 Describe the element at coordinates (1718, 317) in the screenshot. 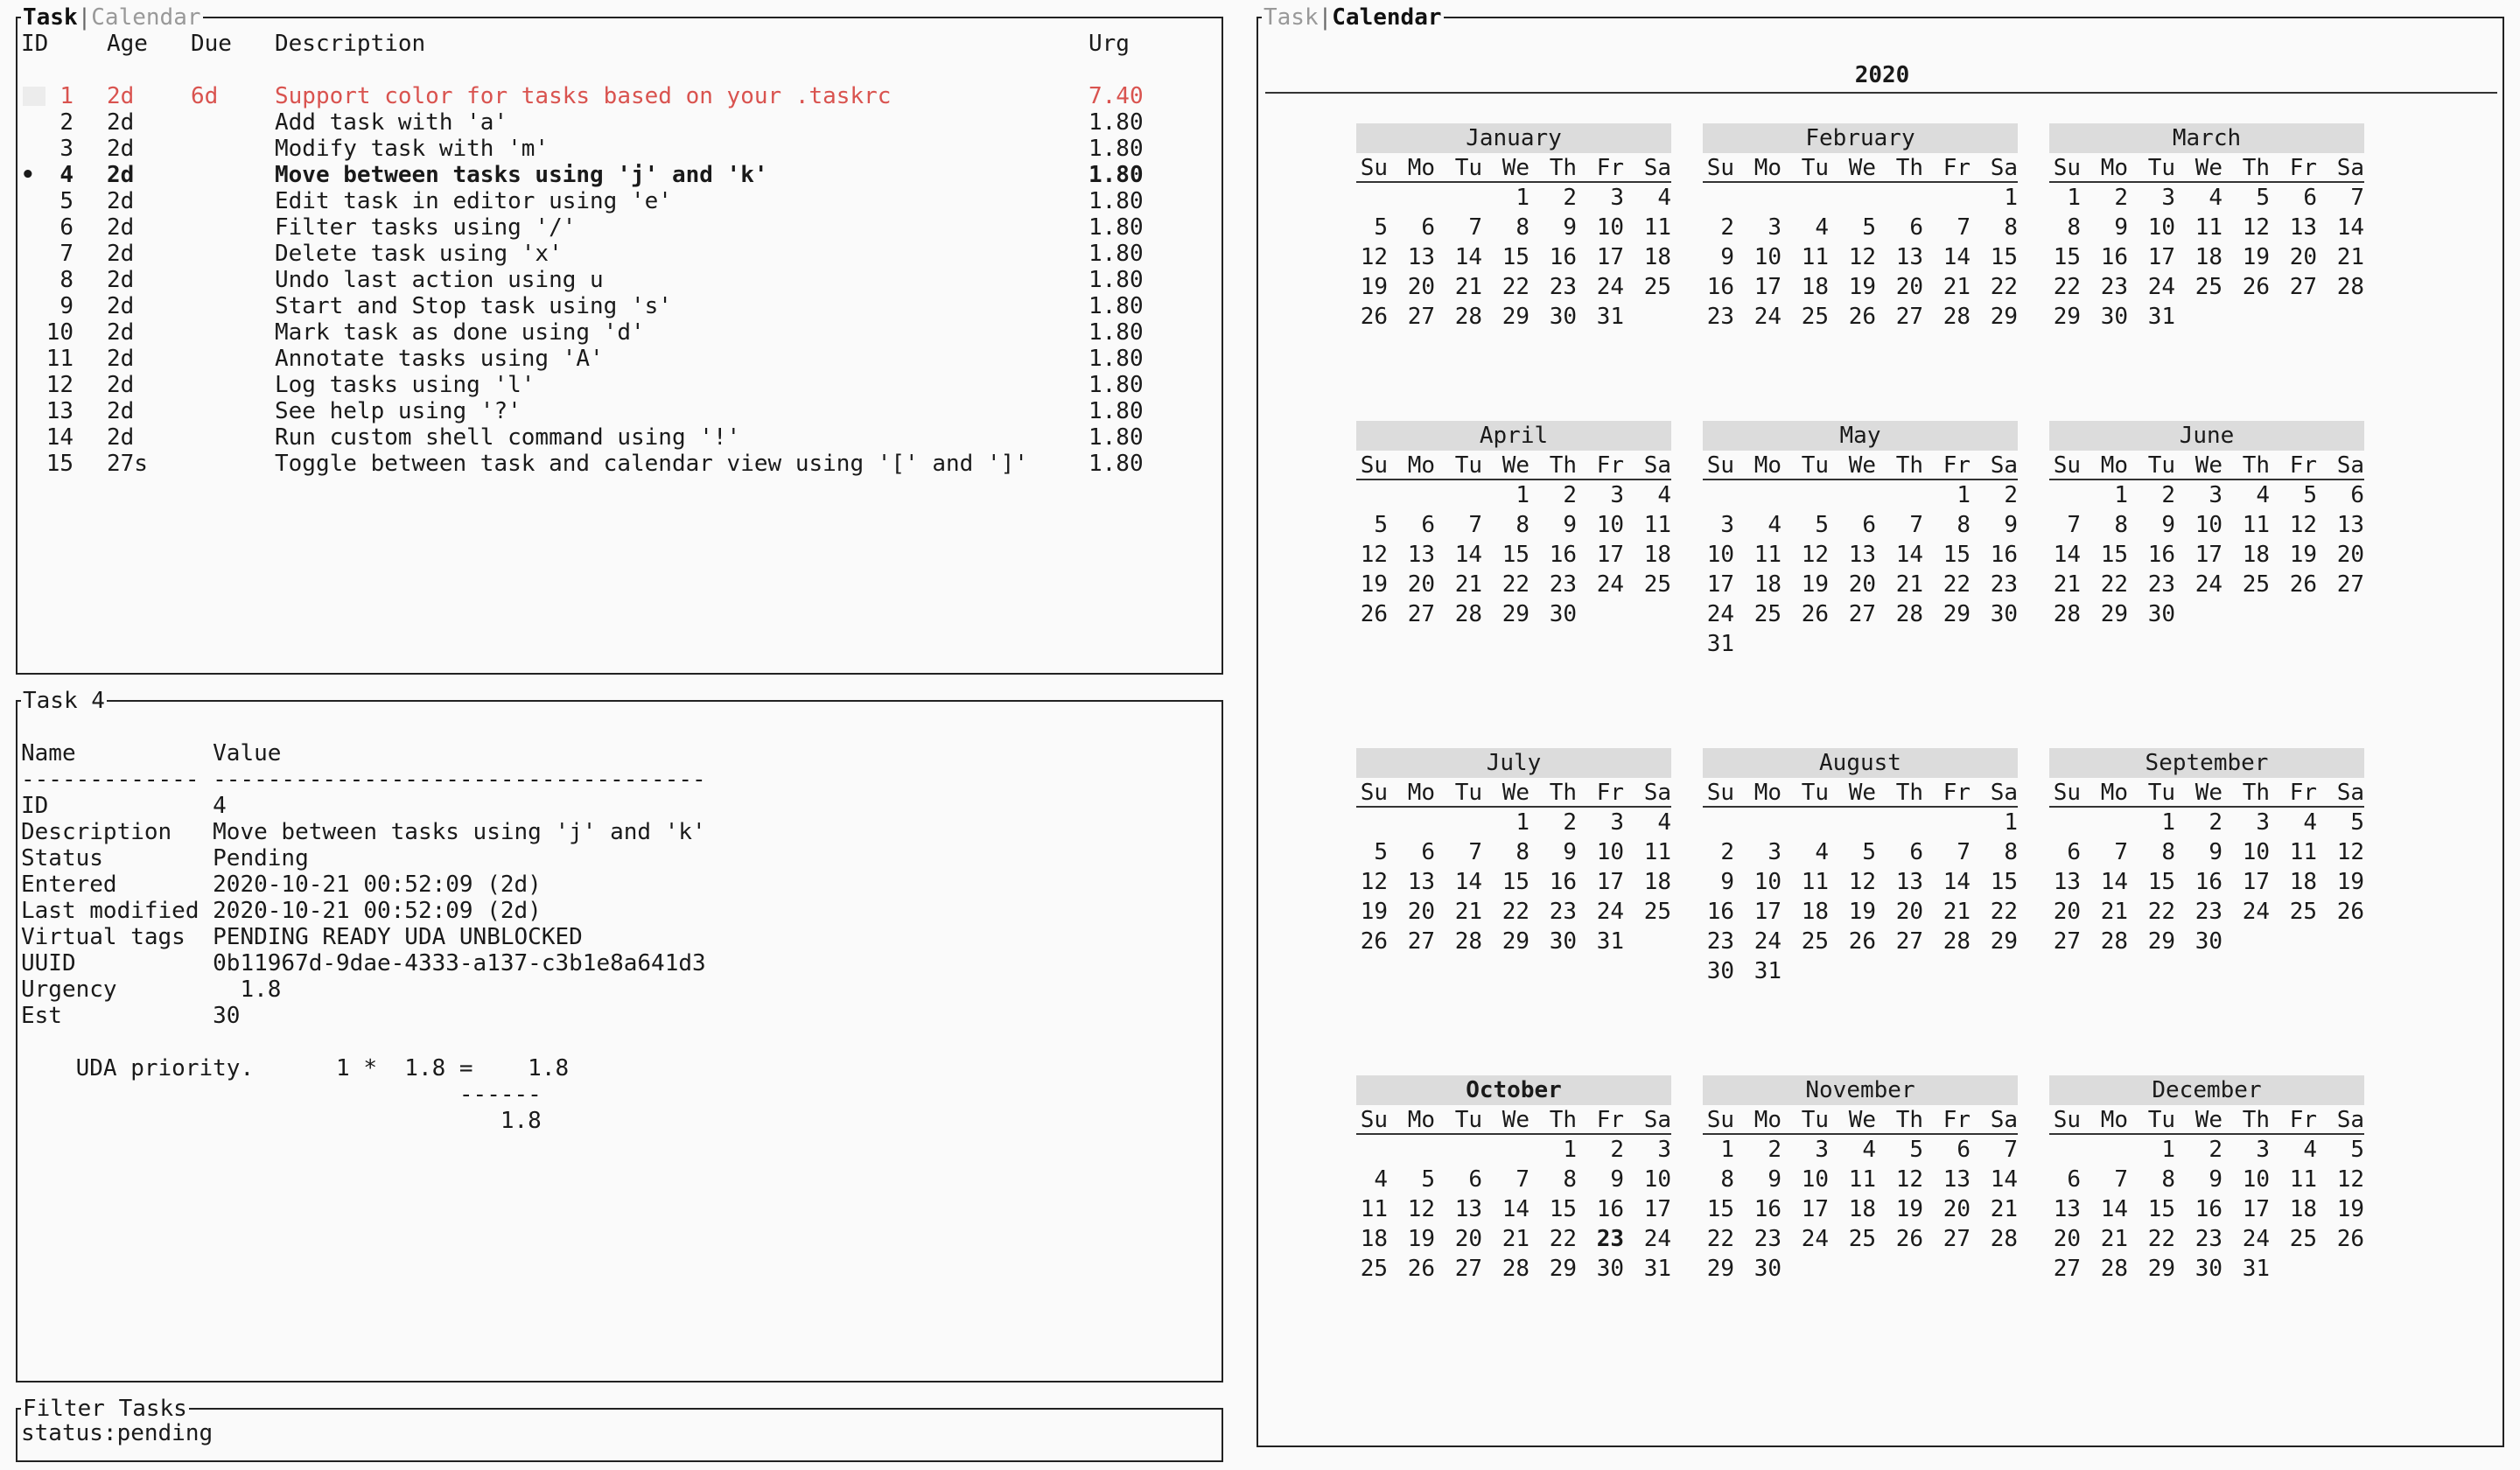

I see `calendar-day: 23` at that location.